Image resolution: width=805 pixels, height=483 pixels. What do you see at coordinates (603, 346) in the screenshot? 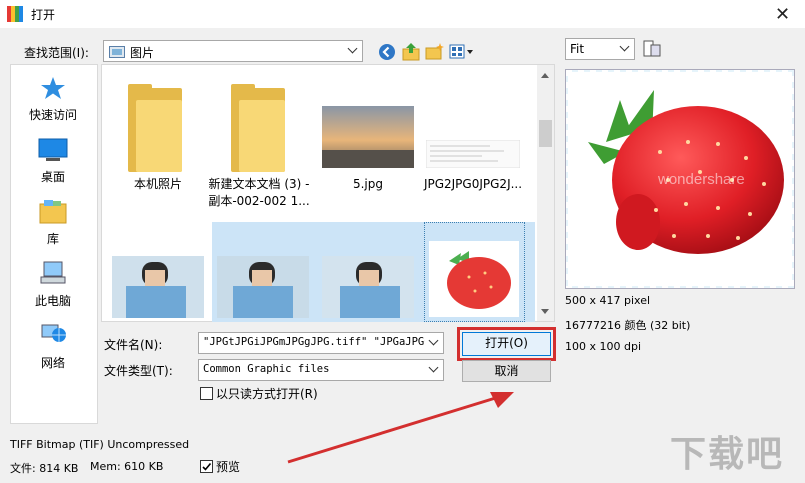
I see `image-dpi: 100 x 100 dpi` at bounding box center [603, 346].